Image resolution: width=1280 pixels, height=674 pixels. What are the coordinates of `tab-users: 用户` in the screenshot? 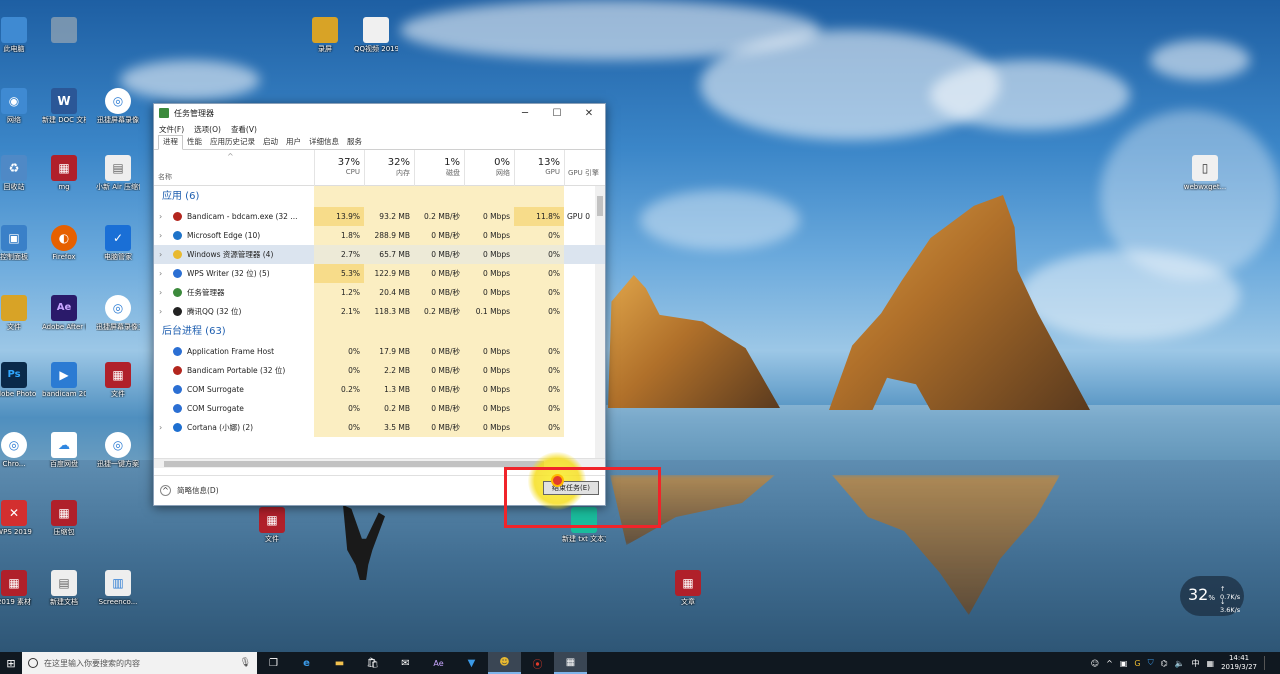 It's located at (293, 142).